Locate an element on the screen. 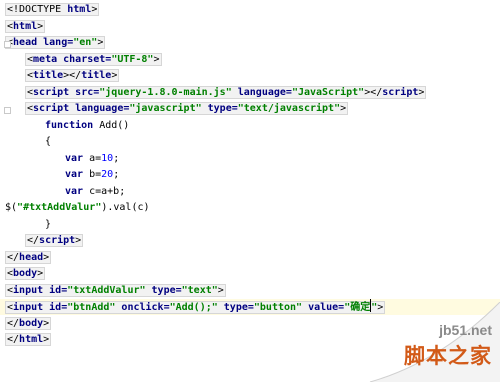  tag-highlight: </head> is located at coordinates (28, 257).